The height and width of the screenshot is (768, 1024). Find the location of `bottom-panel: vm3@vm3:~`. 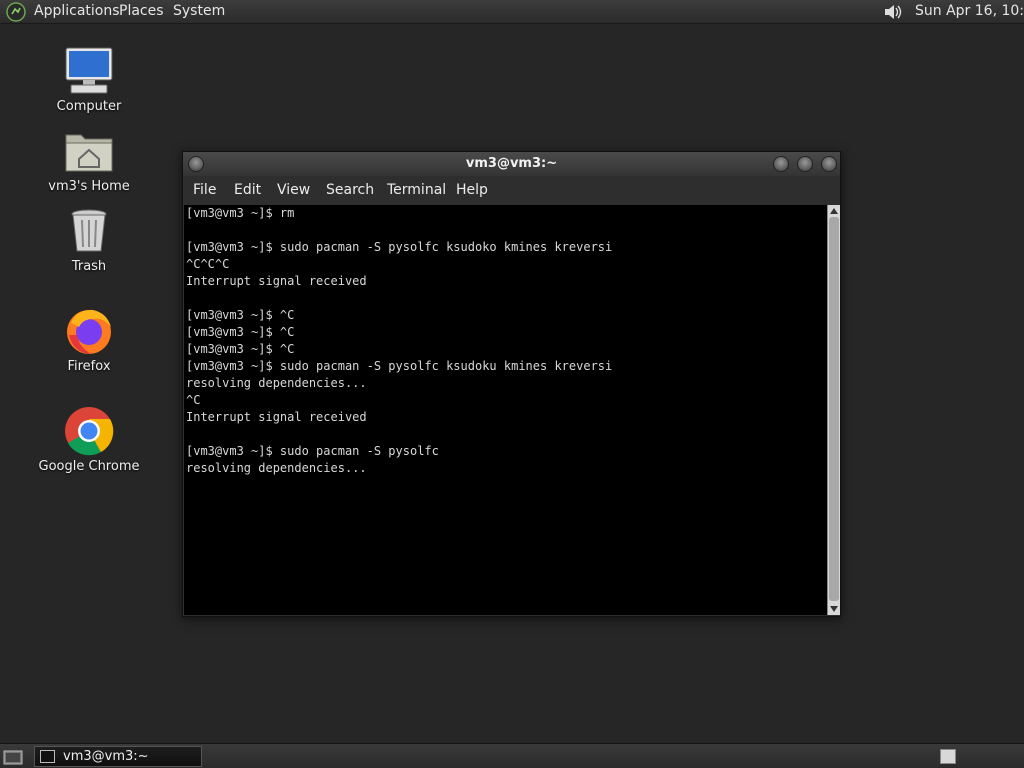

bottom-panel: vm3@vm3:~ is located at coordinates (512, 755).